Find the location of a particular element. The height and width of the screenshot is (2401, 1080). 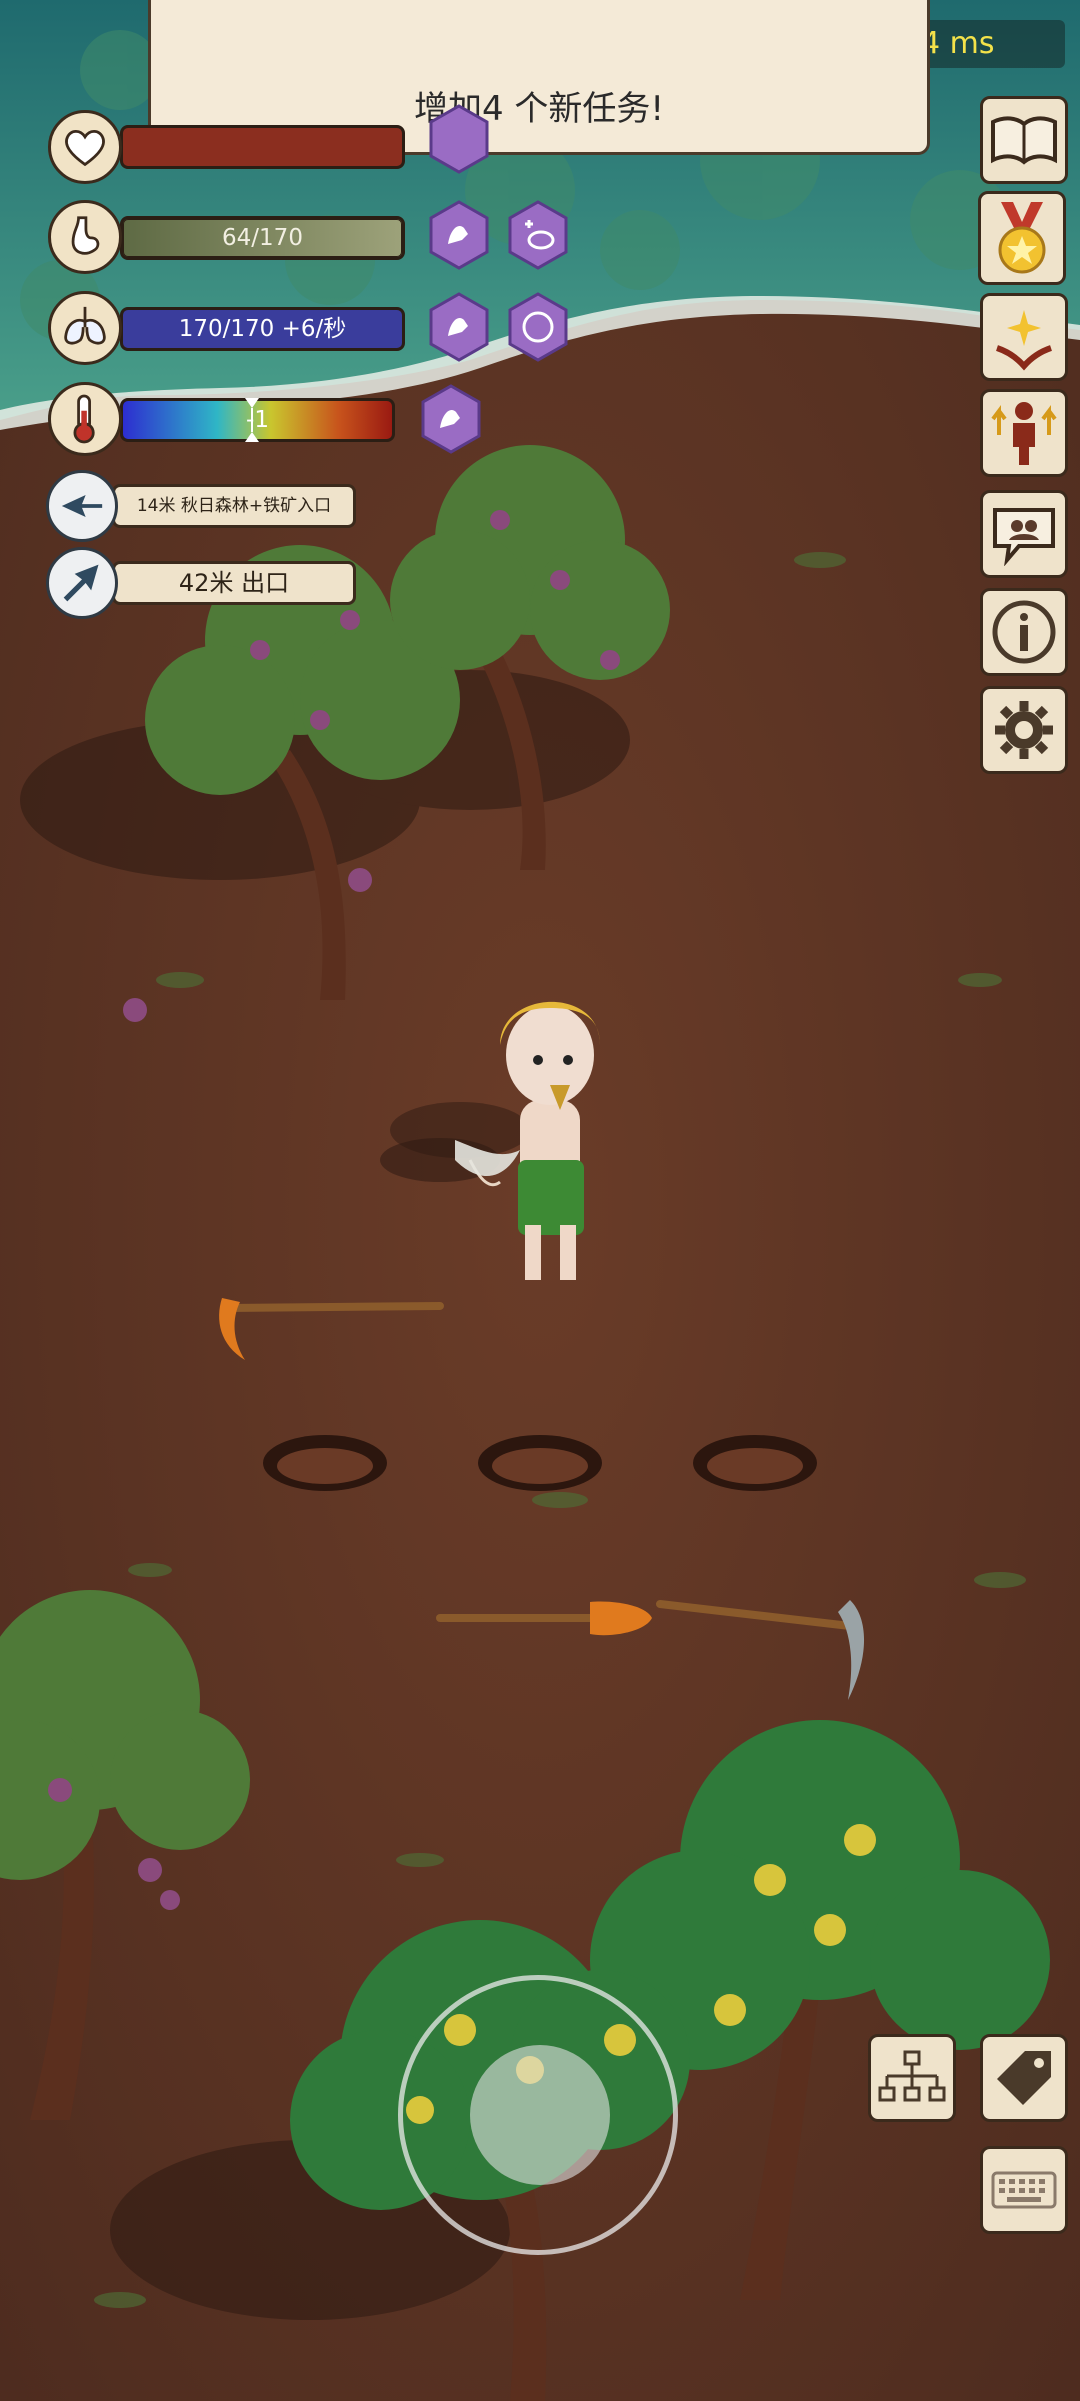

keyboard-button is located at coordinates (1024, 2190).